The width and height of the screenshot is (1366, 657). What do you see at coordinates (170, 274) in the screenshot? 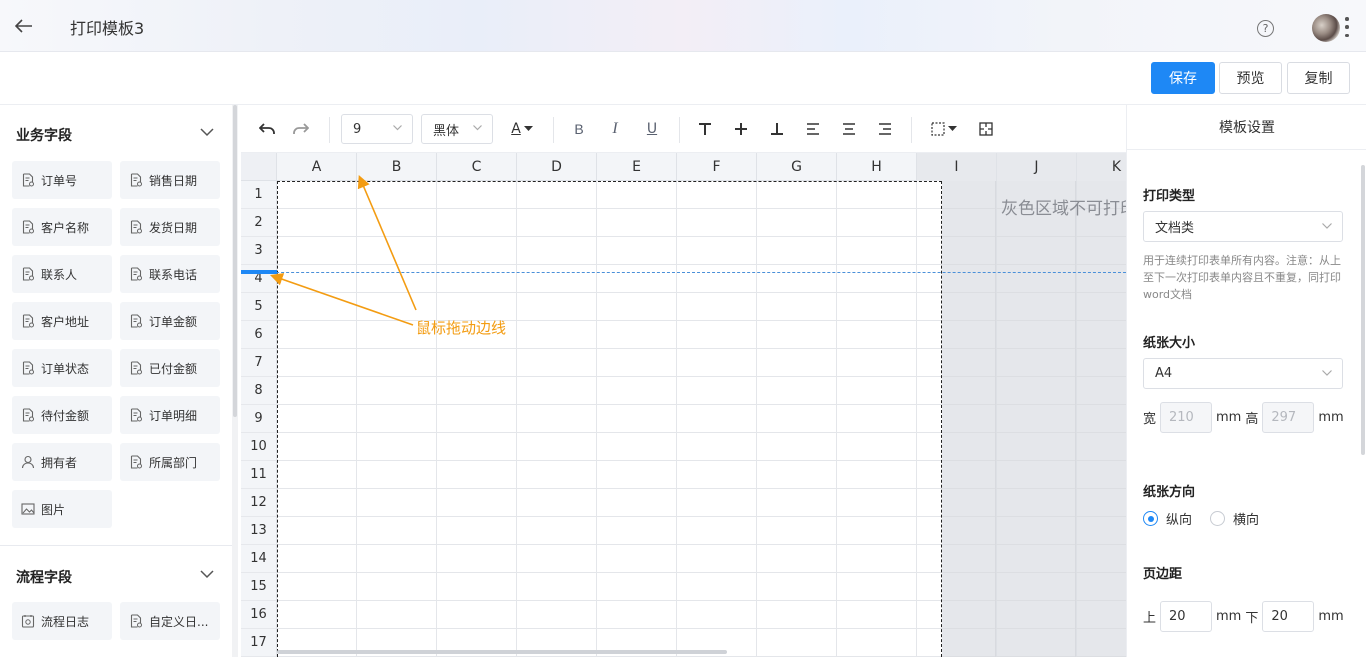
I see `field-item: 联系电话` at bounding box center [170, 274].